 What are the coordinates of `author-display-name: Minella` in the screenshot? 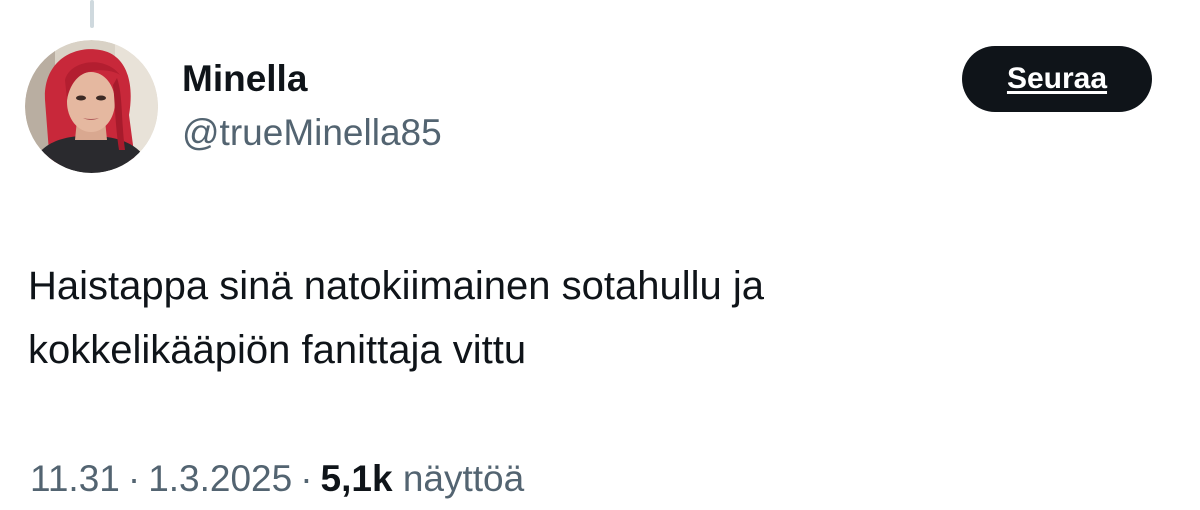 It's located at (312, 79).